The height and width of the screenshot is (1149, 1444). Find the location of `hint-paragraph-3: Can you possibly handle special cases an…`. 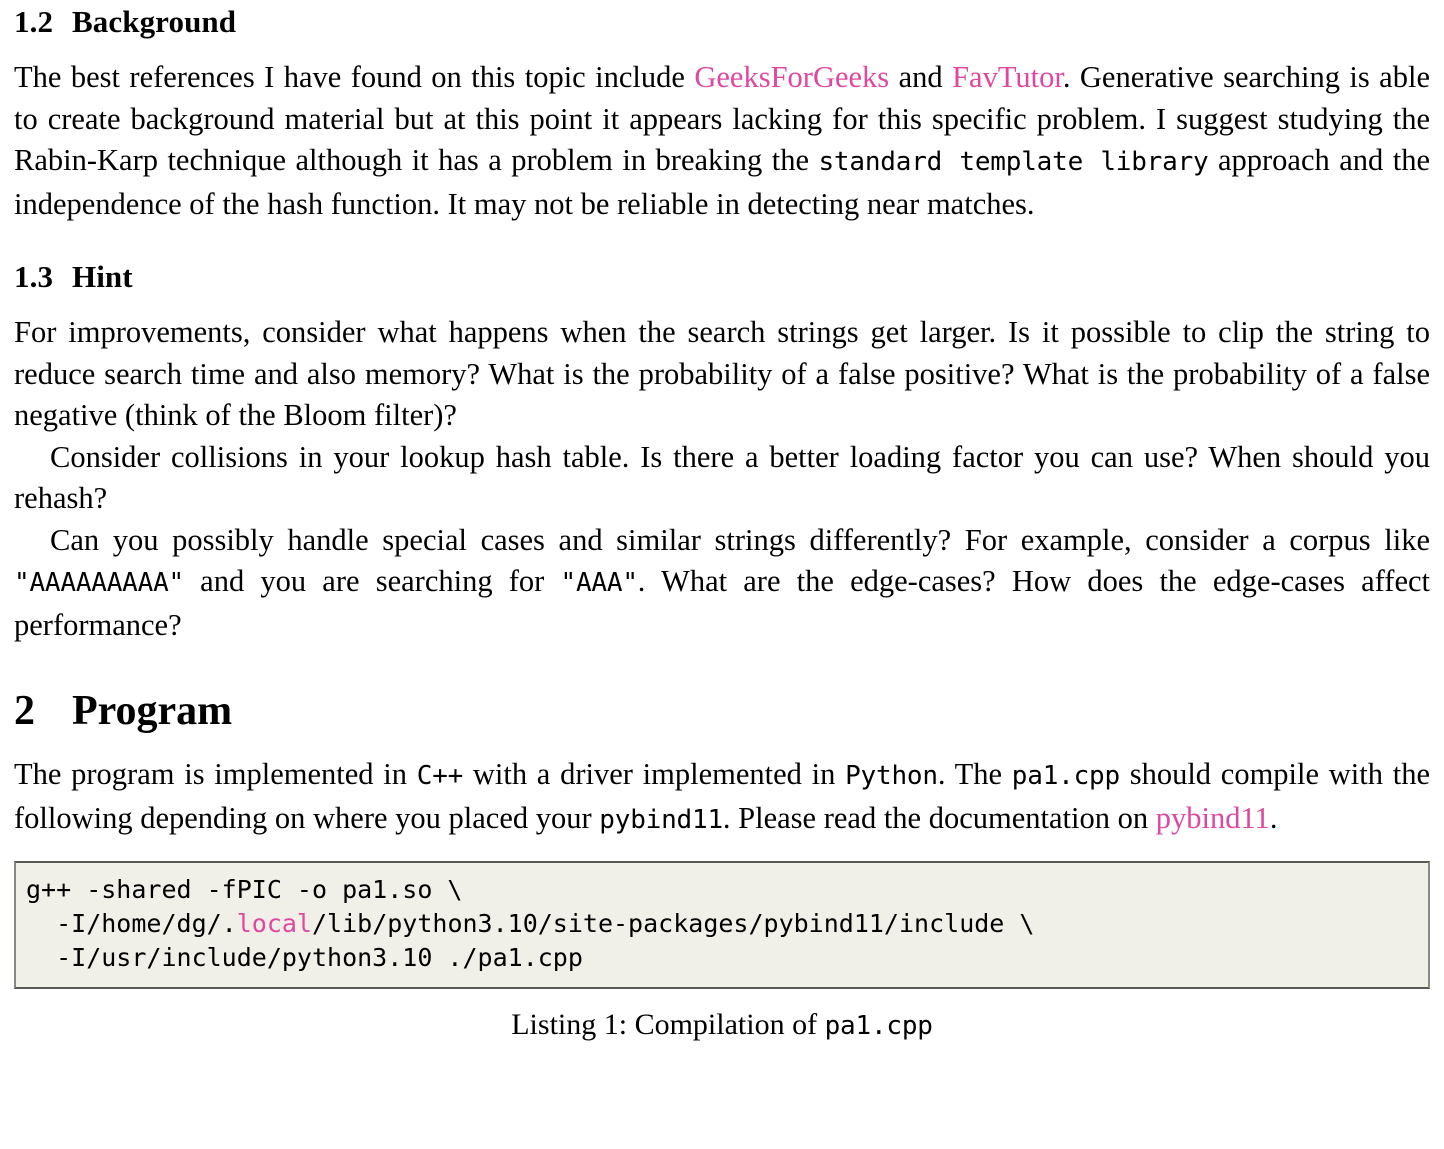

hint-paragraph-3: Can you possibly handle special cases an… is located at coordinates (722, 583).